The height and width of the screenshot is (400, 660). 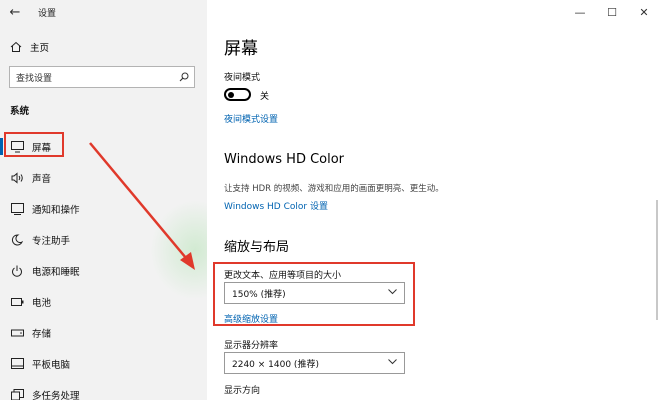 What do you see at coordinates (242, 78) in the screenshot?
I see `night-light-label: 夜间模式` at bounding box center [242, 78].